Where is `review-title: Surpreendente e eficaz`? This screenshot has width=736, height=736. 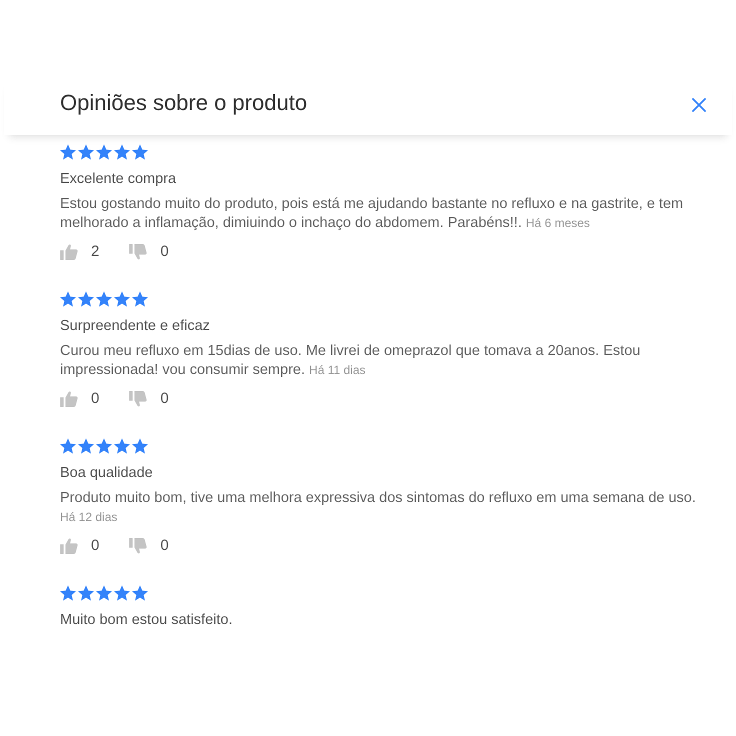 review-title: Surpreendente e eficaz is located at coordinates (135, 326).